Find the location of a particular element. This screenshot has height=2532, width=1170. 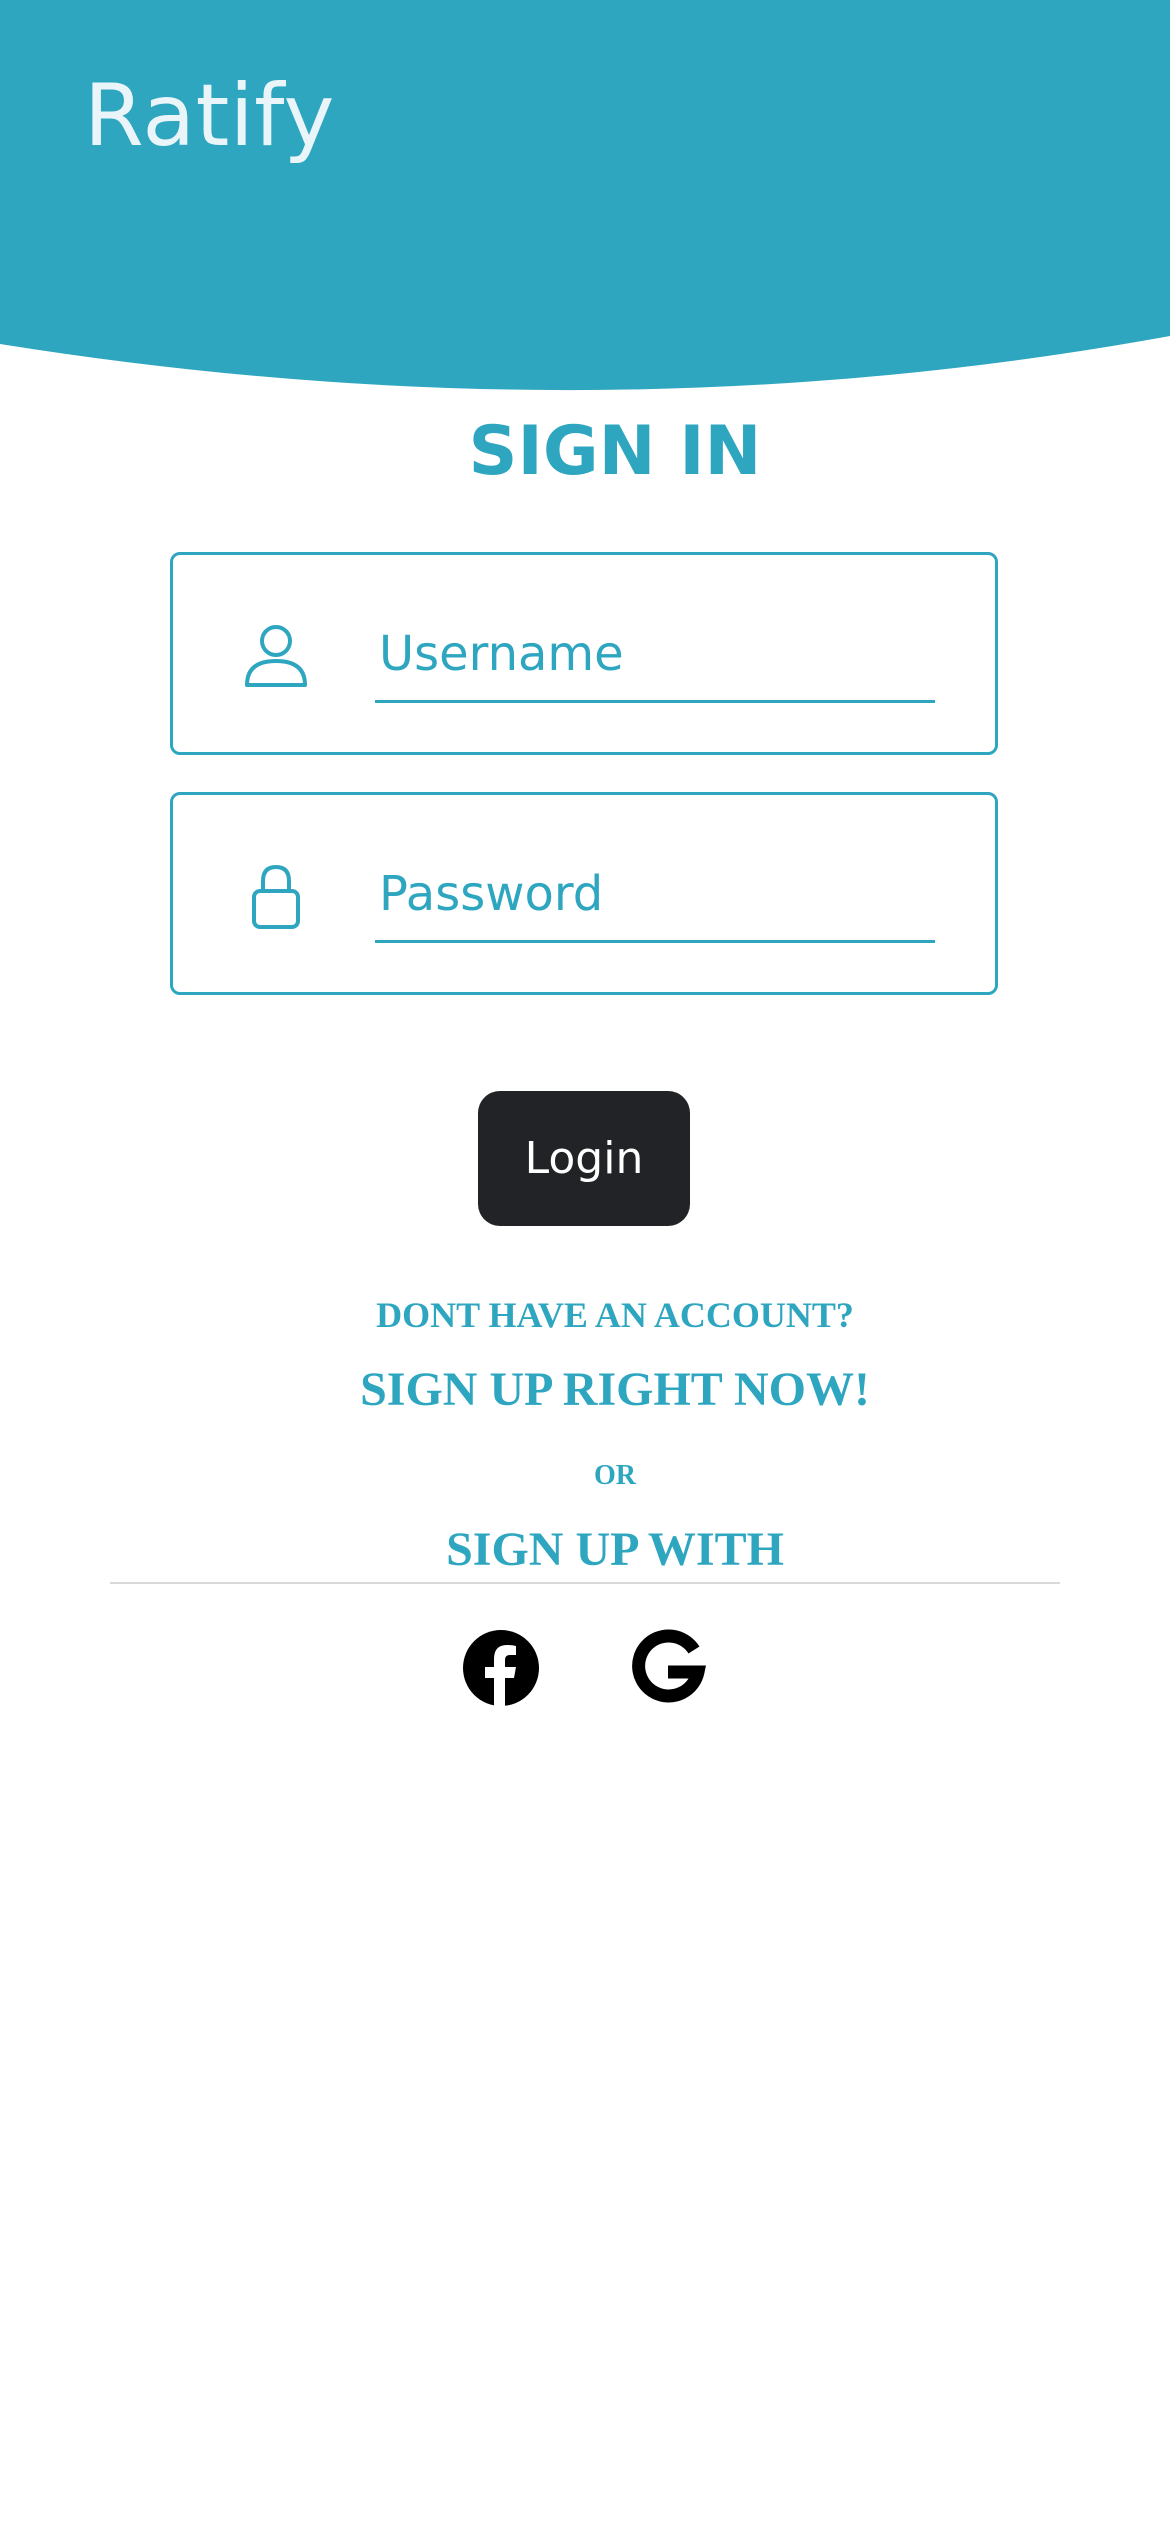

facebook-button is located at coordinates (501, 1668).